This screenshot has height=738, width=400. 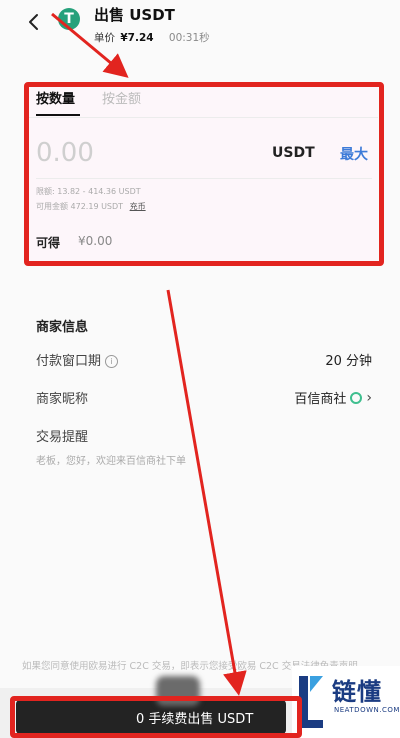 I want to click on price-label: 单价, so click(x=104, y=38).